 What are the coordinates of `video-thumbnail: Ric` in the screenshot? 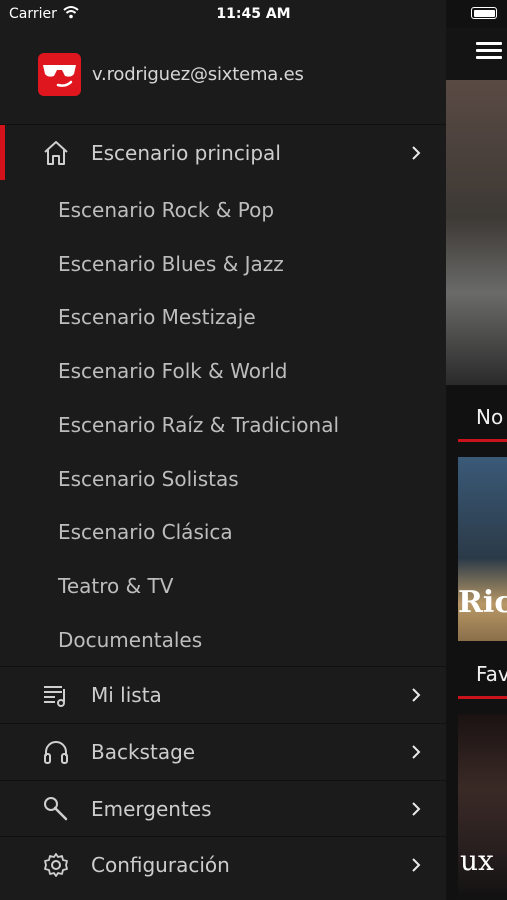 It's located at (482, 549).